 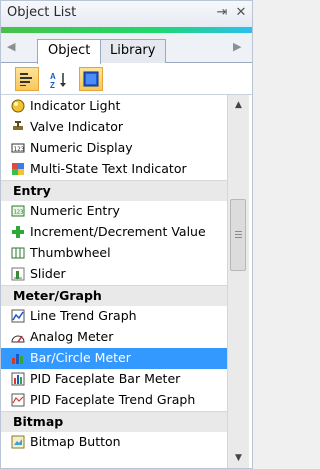 I want to click on categorized-view-button, so click(x=27, y=79).